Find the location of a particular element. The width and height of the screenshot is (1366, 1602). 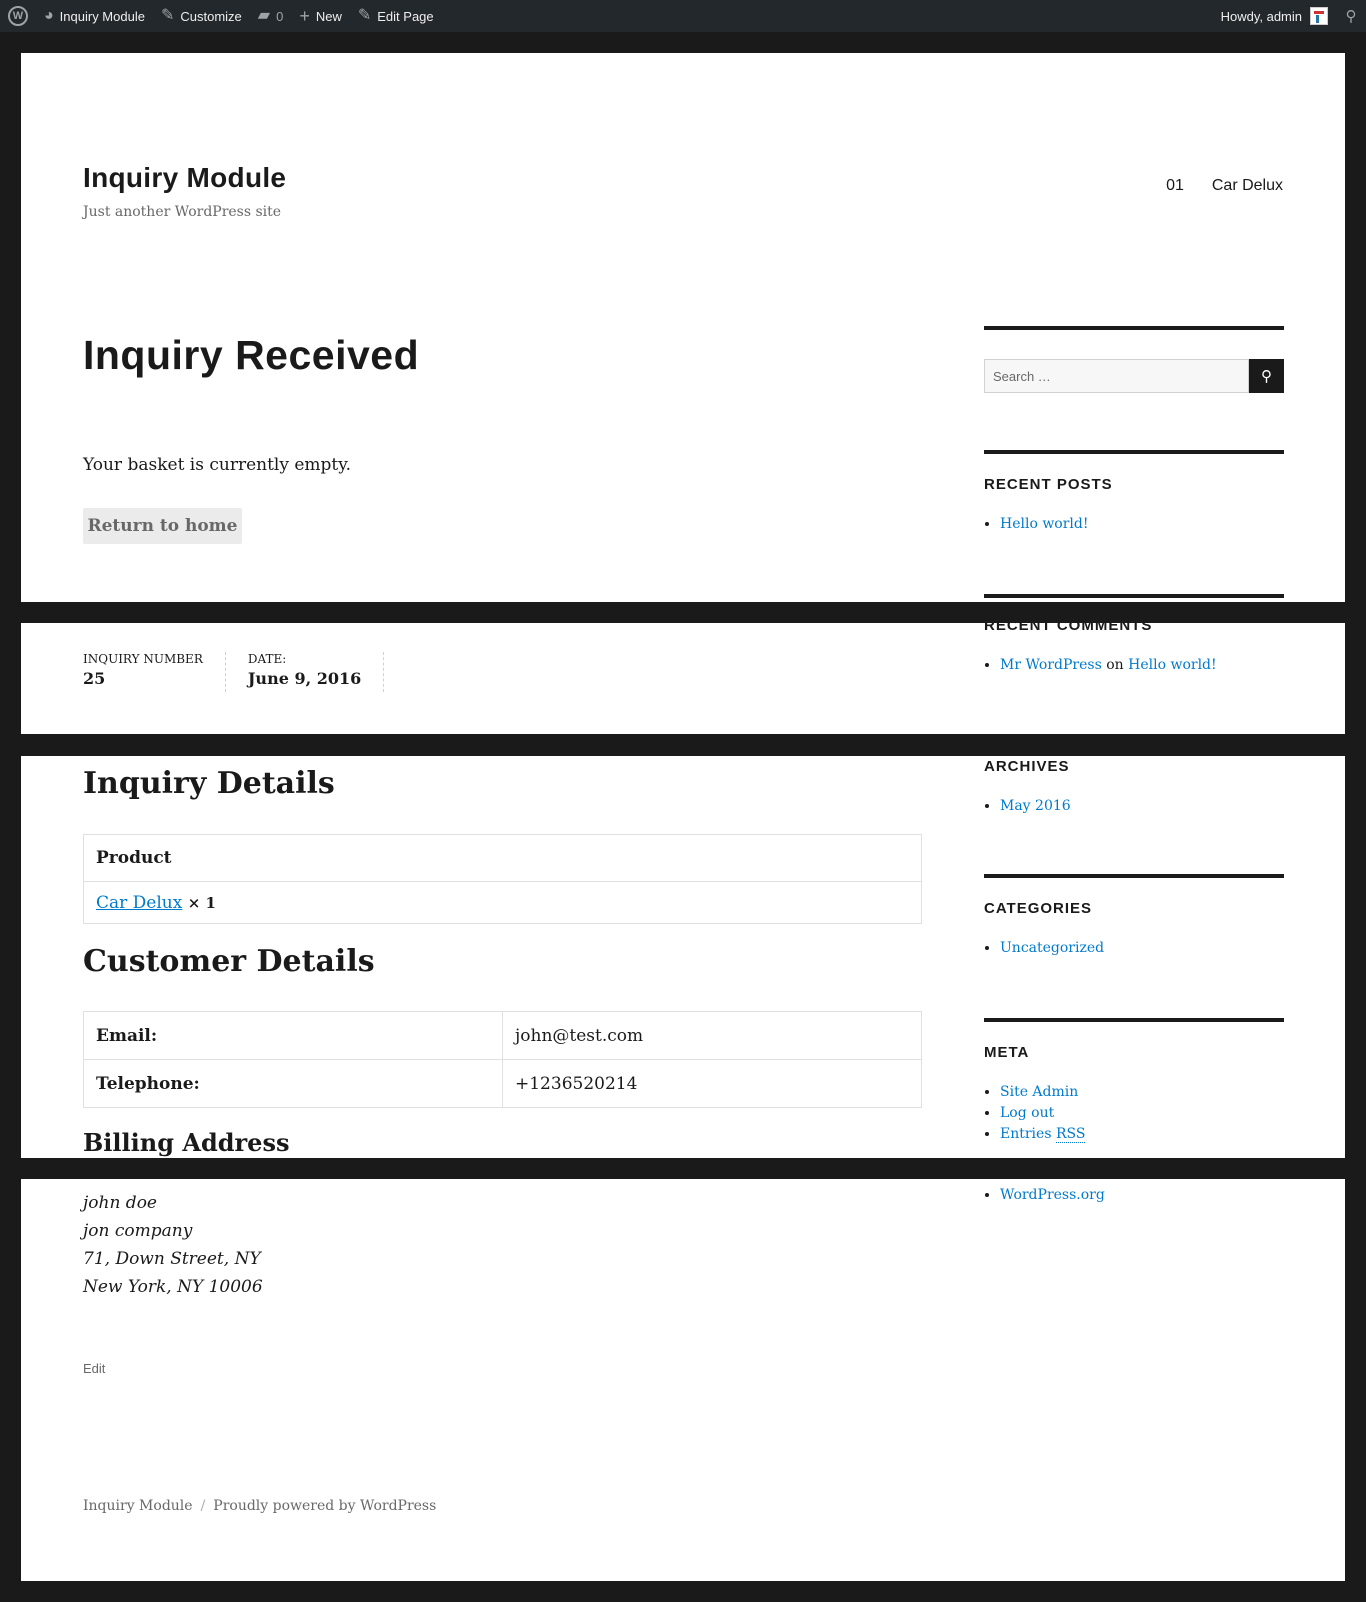

edit-page-link: ✎ Edit Page is located at coordinates (396, 16).